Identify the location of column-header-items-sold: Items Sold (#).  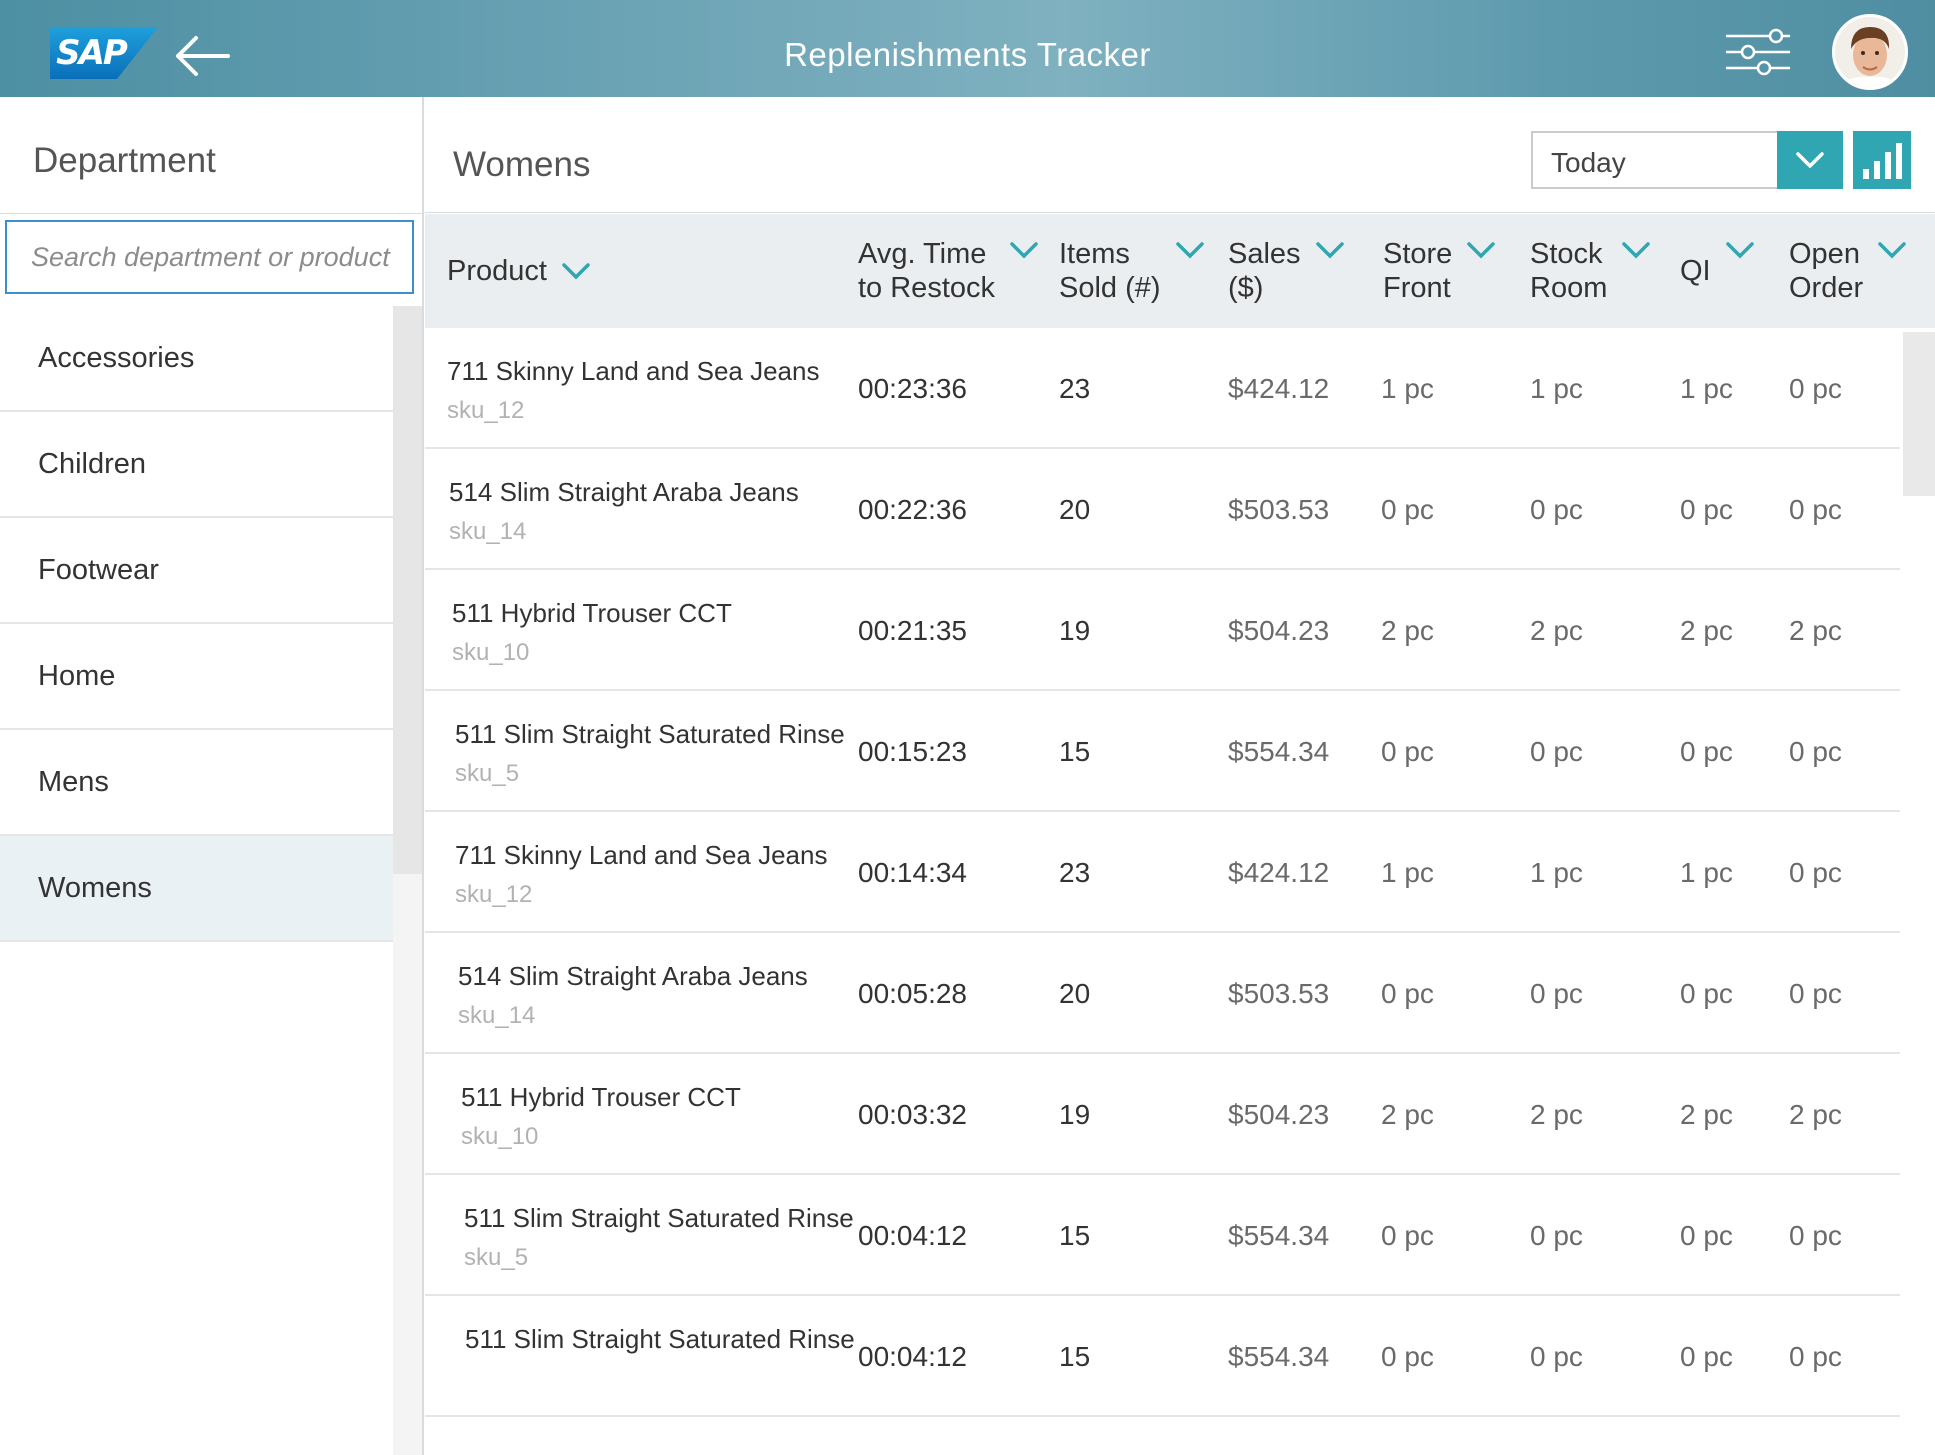
(1132, 271).